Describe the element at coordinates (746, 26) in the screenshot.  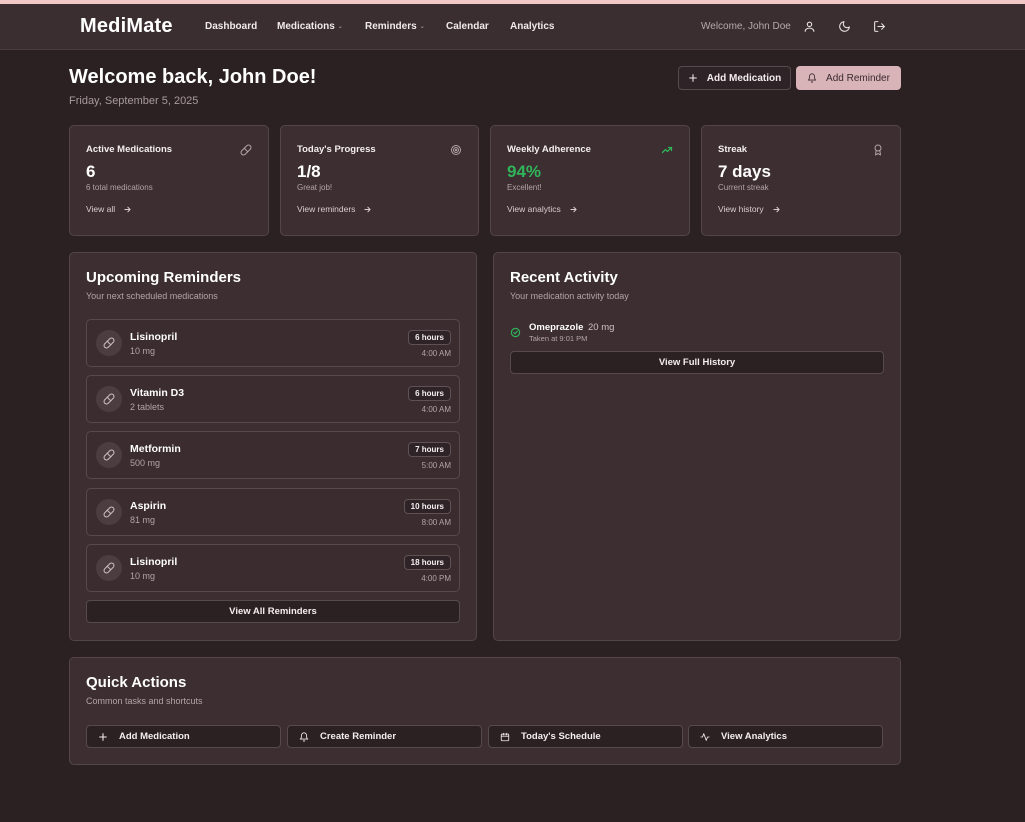
I see `welcome-user-text: Welcome, John Doe` at that location.